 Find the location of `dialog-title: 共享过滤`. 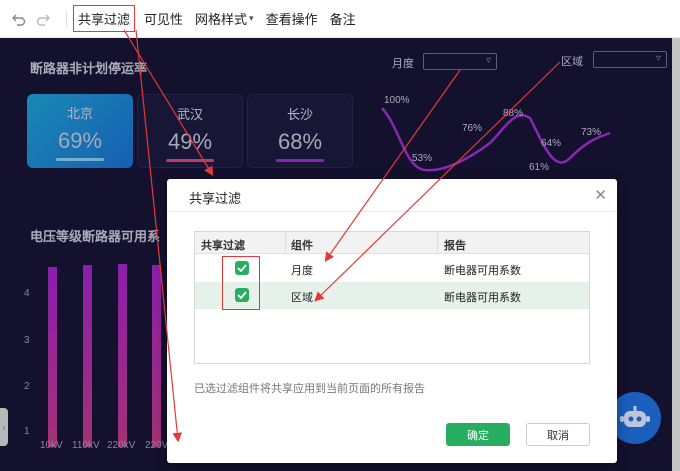

dialog-title: 共享过滤 is located at coordinates (215, 198).